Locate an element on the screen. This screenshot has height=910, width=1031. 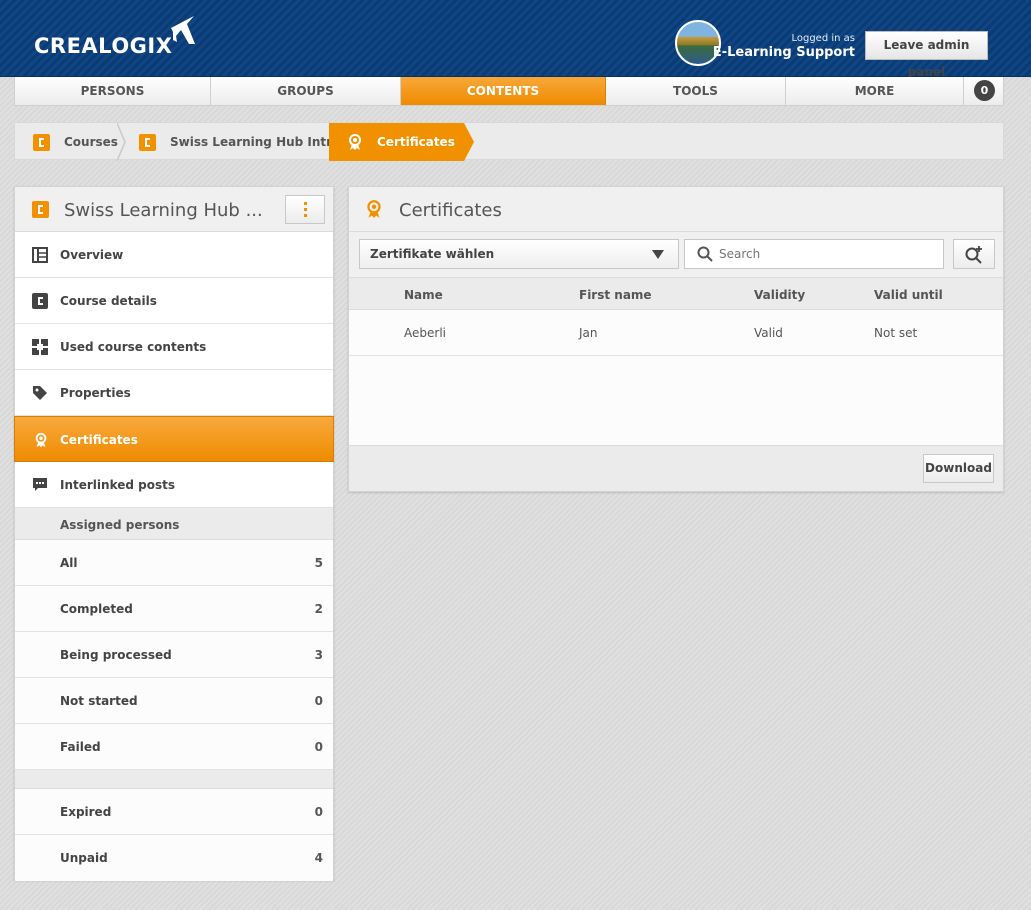
sidebar-item-course-details: Course details is located at coordinates (174, 301).